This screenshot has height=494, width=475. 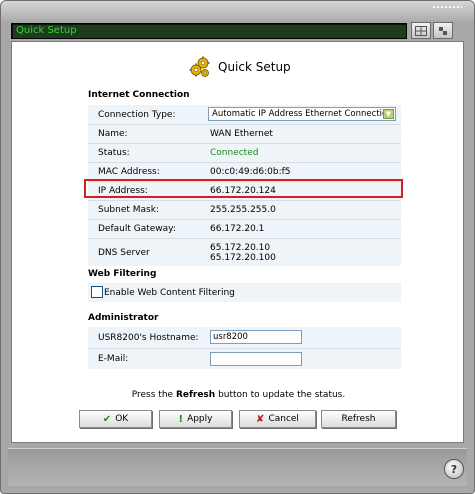 I want to click on email-input, so click(x=256, y=359).